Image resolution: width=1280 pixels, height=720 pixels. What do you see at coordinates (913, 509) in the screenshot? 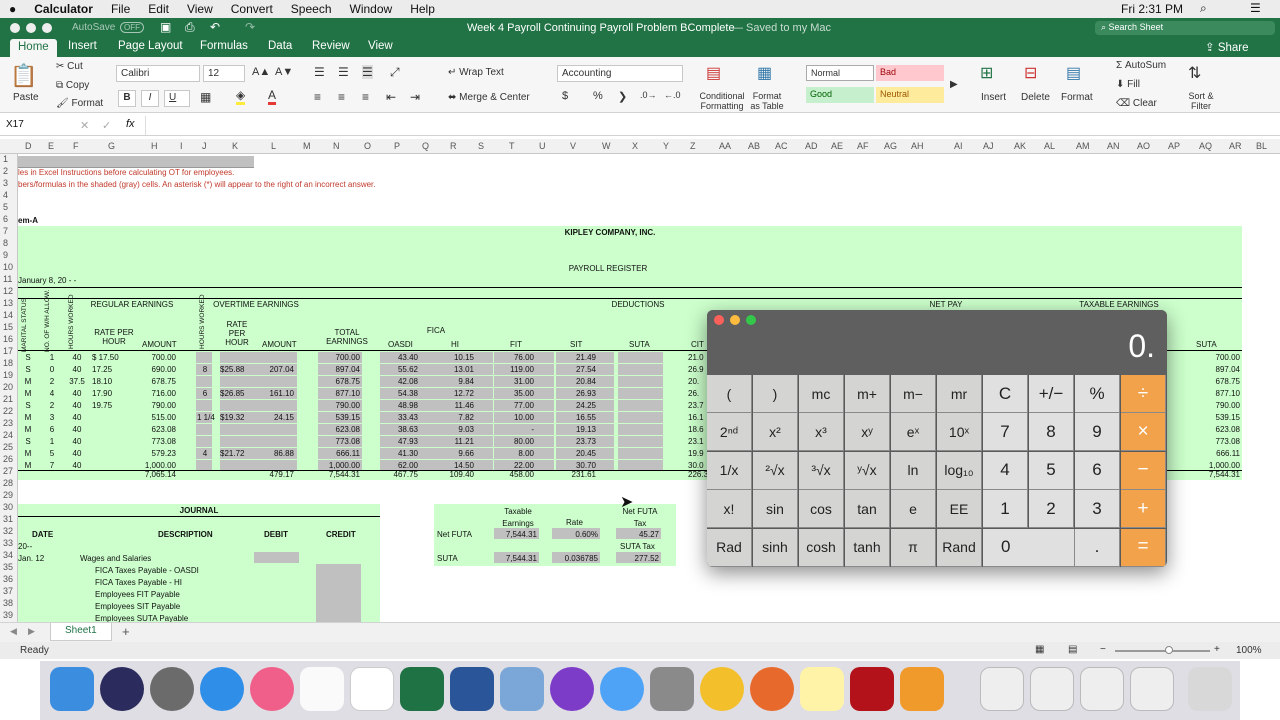
I see `calc-key: e` at bounding box center [913, 509].